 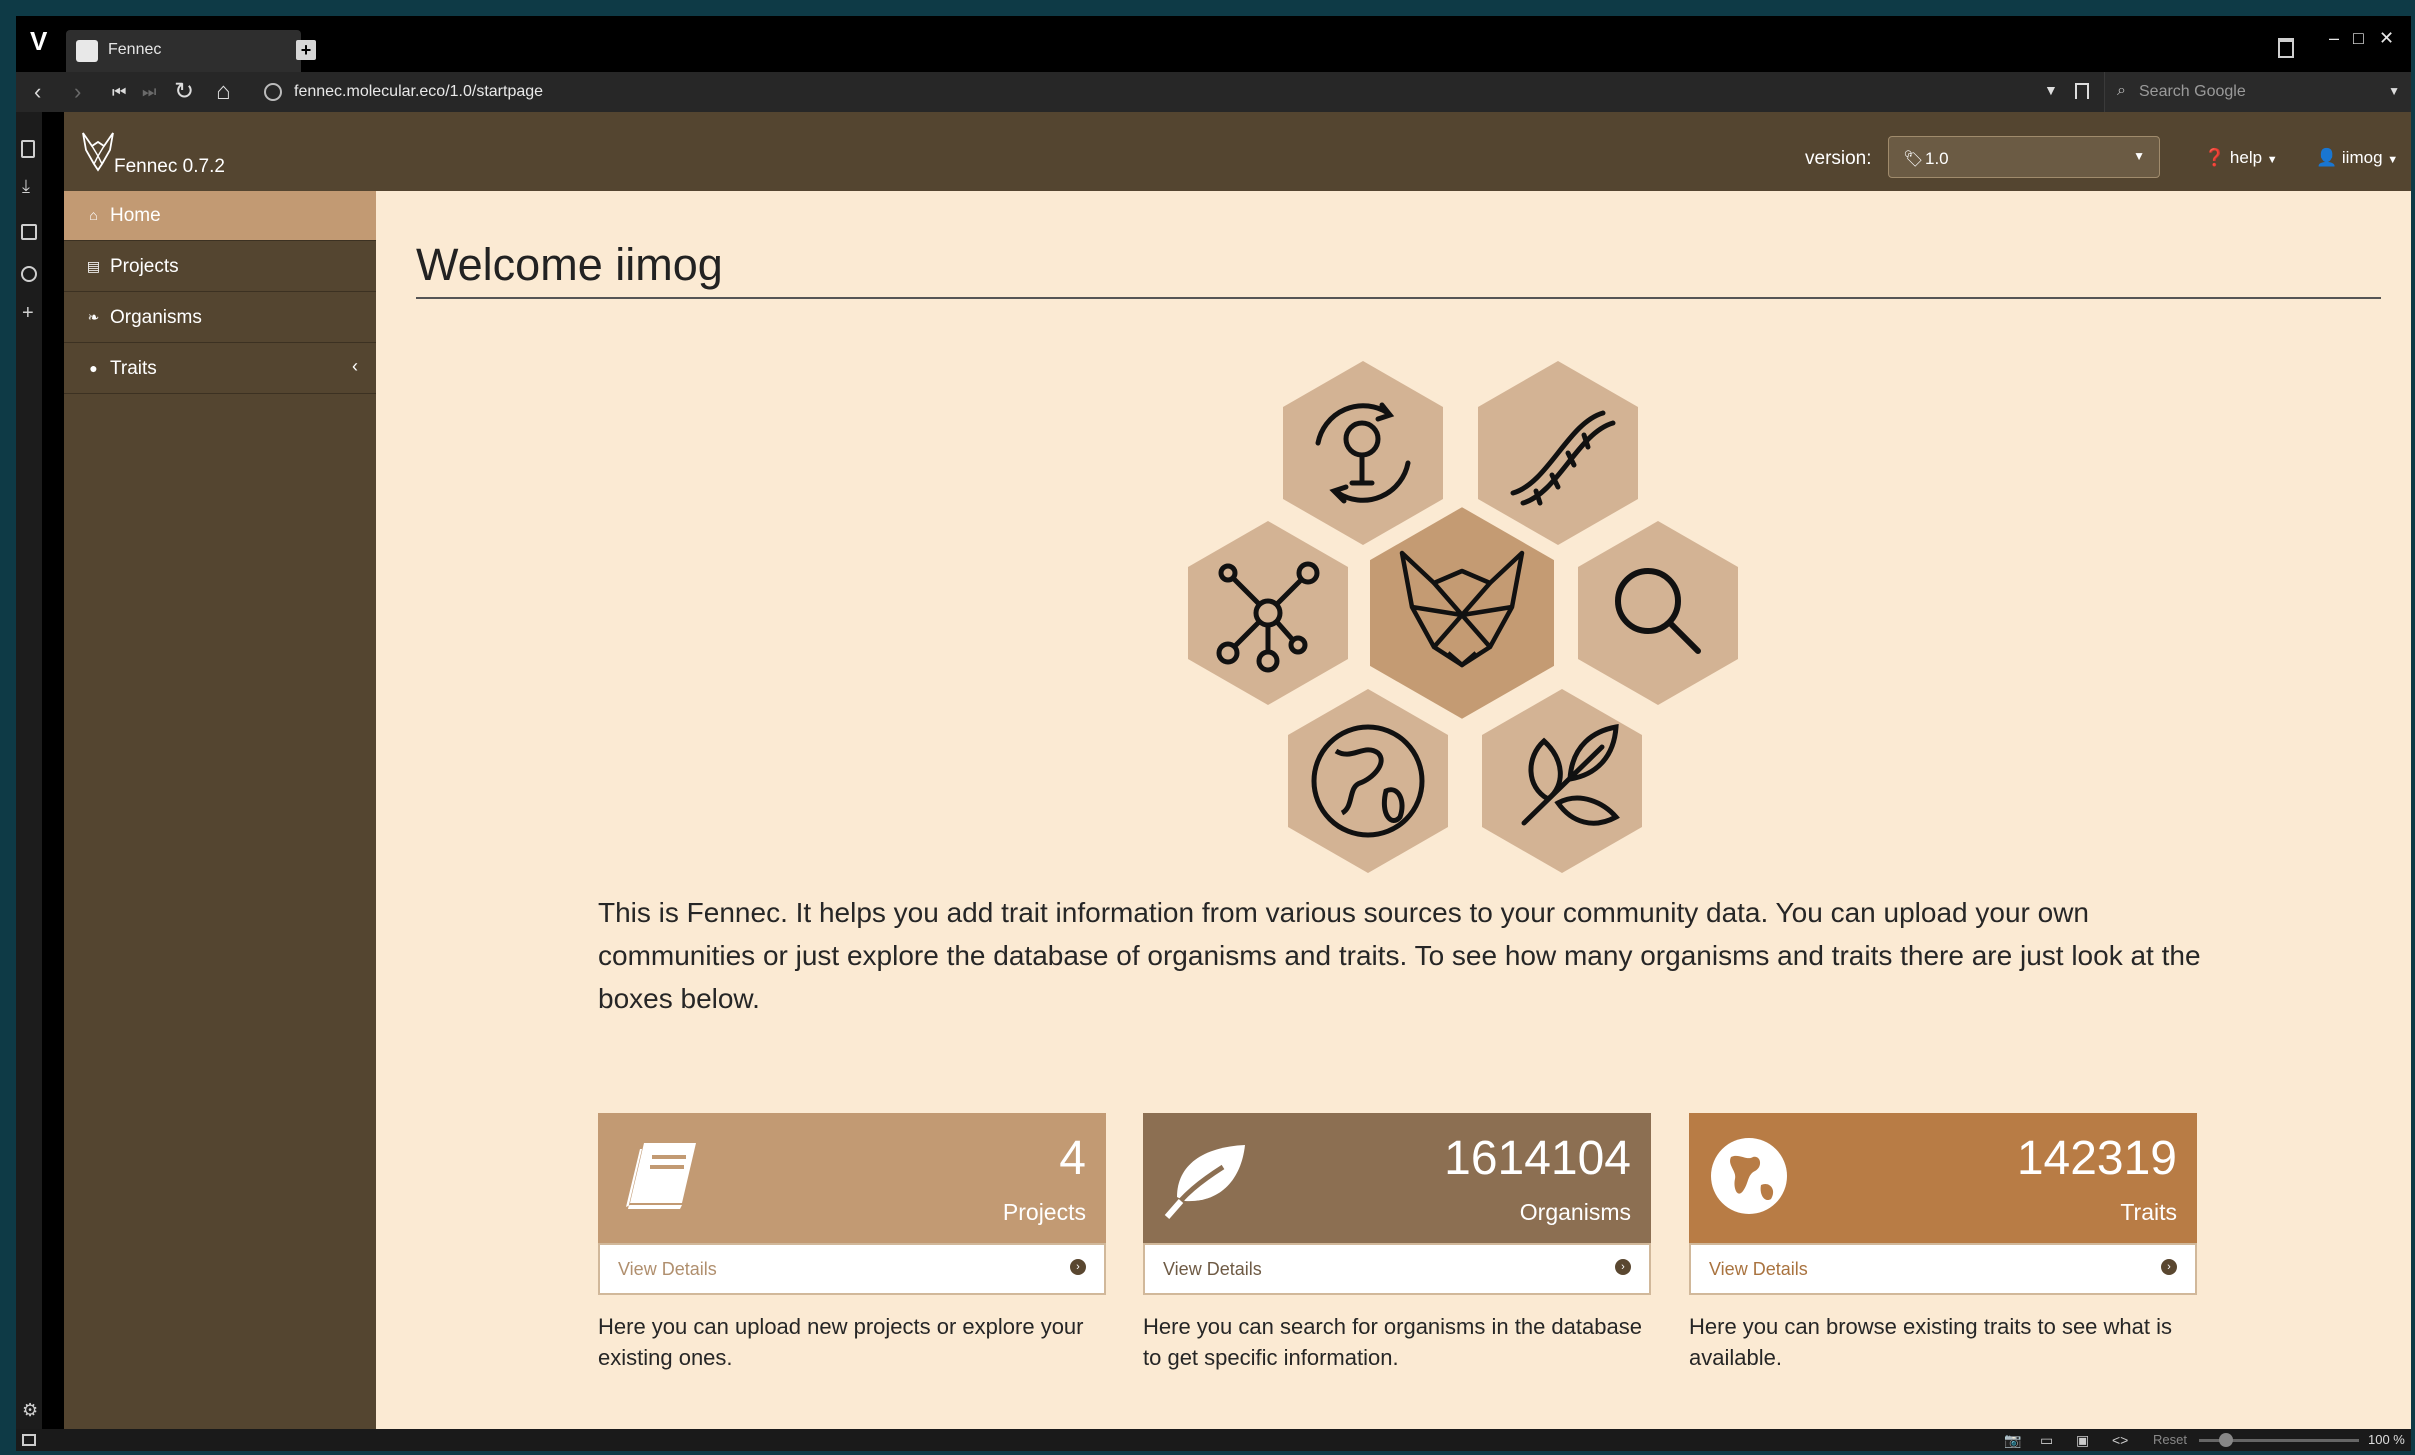 What do you see at coordinates (2394, 91) in the screenshot?
I see `search-dropdown-icon: ▼` at bounding box center [2394, 91].